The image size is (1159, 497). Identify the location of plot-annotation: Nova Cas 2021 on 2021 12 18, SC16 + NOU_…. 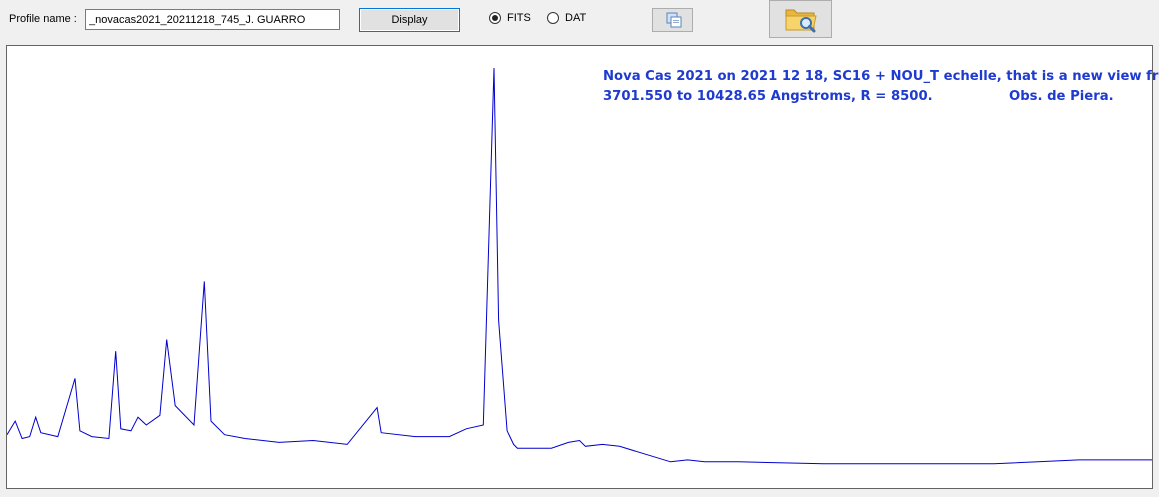
(881, 87).